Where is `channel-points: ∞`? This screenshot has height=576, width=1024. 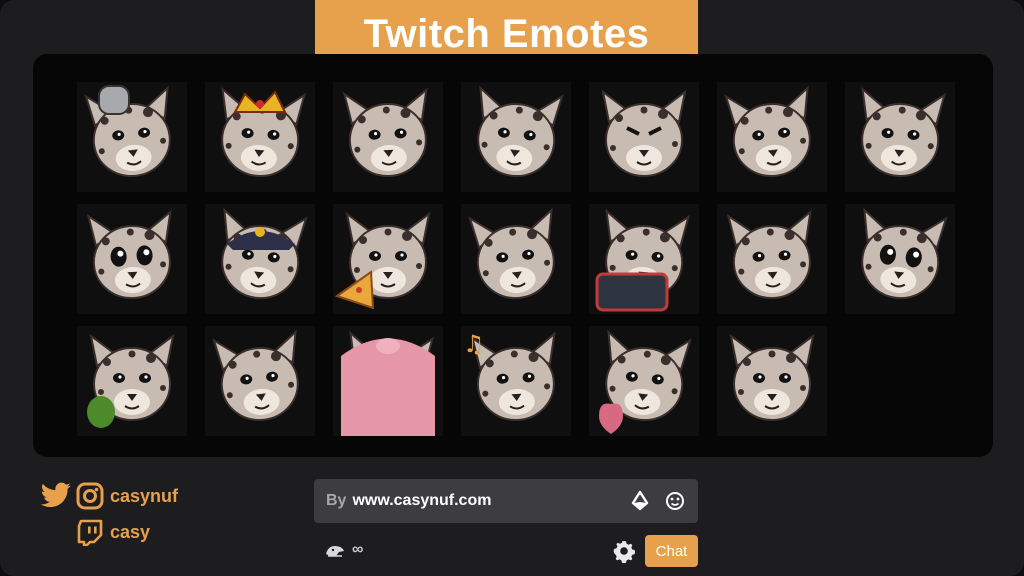
channel-points: ∞ is located at coordinates (343, 550).